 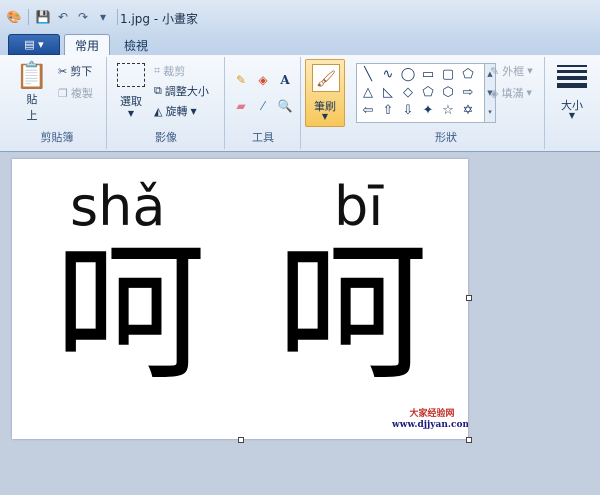 What do you see at coordinates (263, 137) in the screenshot?
I see `tools-group-label: 工具` at bounding box center [263, 137].